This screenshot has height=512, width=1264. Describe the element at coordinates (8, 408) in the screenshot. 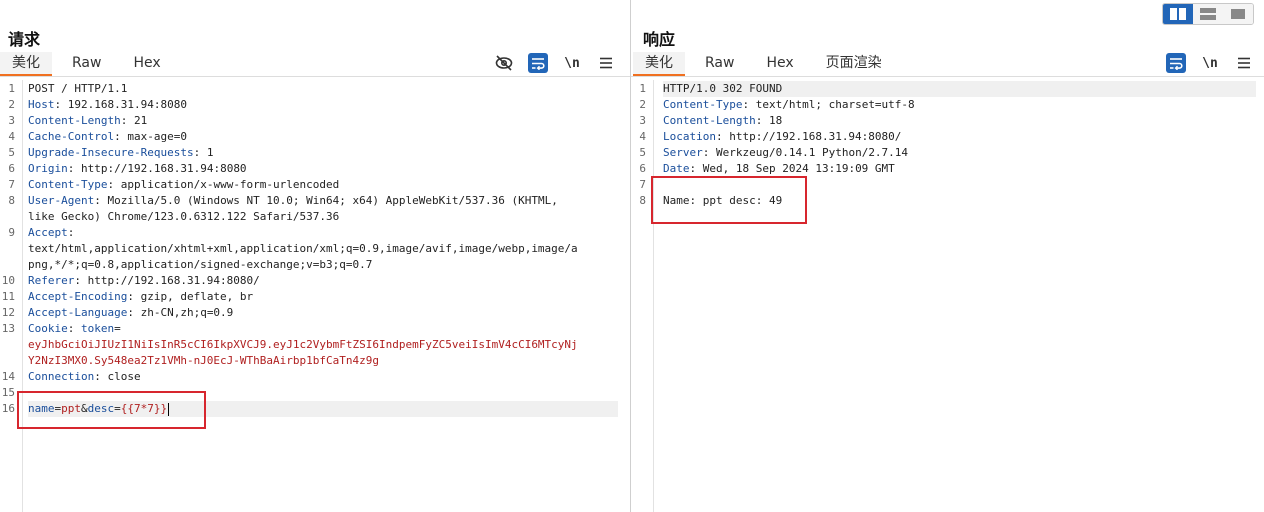

I see `line-number: 16` at that location.